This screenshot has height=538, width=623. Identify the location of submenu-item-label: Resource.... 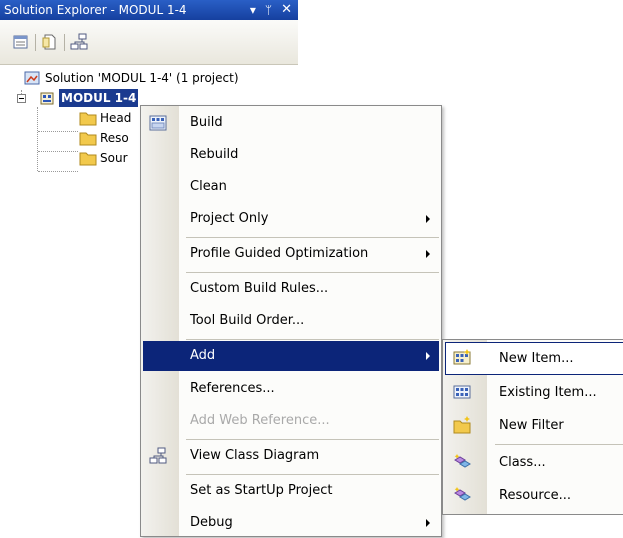
(535, 495).